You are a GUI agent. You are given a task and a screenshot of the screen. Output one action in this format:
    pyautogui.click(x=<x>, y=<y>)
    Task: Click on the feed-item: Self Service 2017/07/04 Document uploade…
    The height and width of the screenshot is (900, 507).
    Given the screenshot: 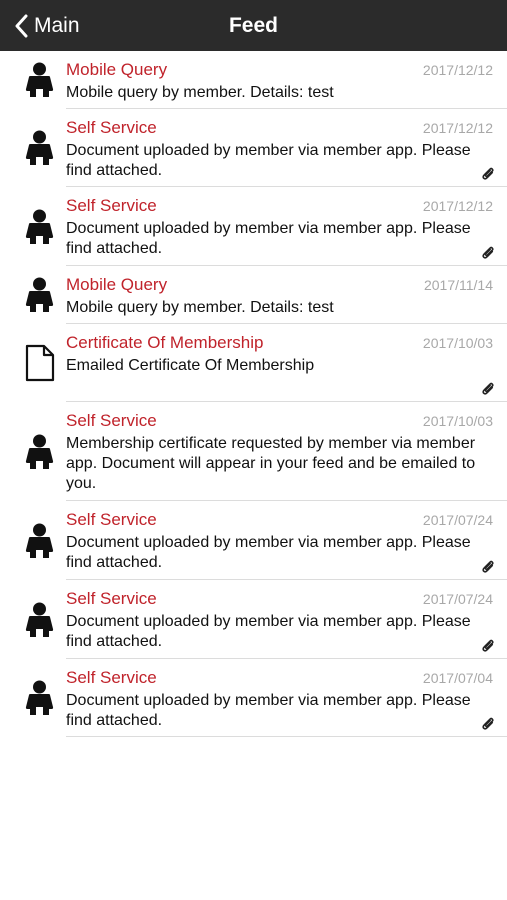 What is the action you would take?
    pyautogui.click(x=253, y=698)
    